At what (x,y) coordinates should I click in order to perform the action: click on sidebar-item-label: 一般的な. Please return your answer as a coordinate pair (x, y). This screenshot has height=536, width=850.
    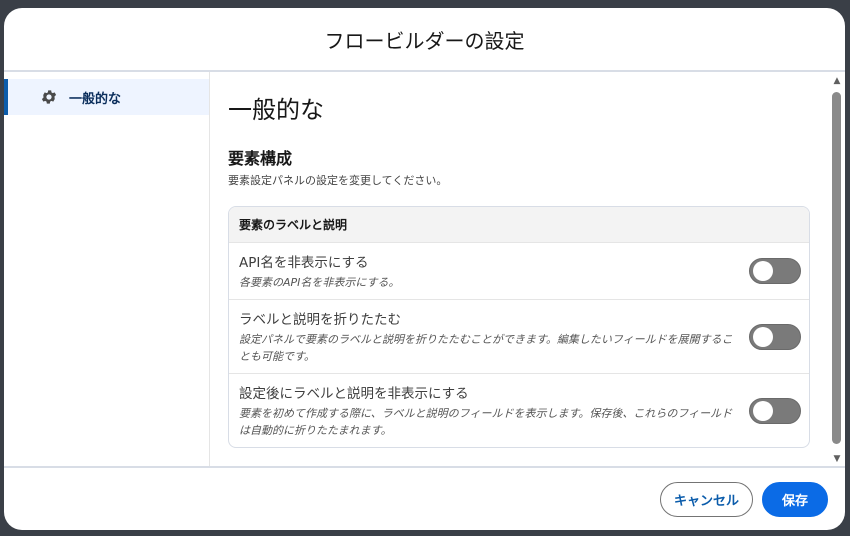
    Looking at the image, I should click on (95, 99).